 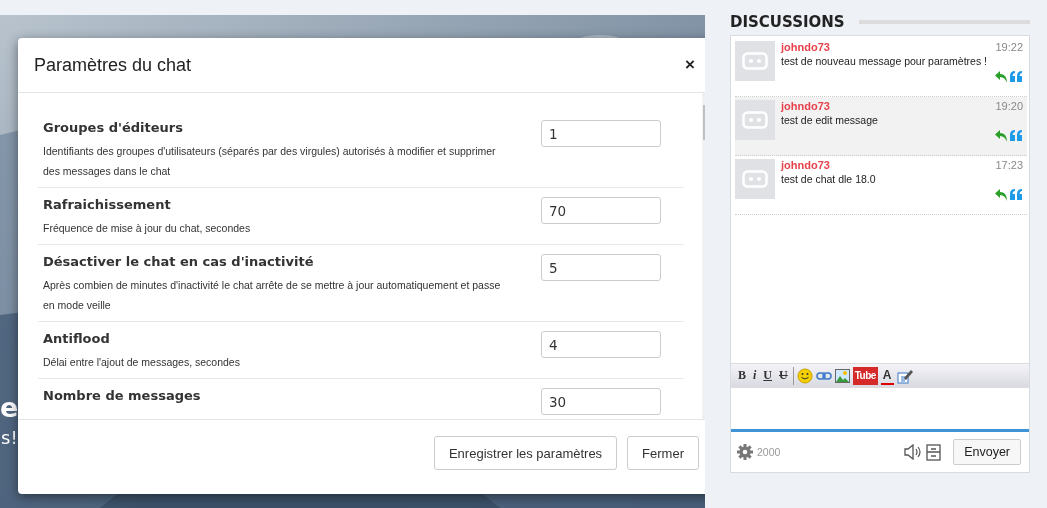 I want to click on setting-label: Nombre de messages, so click(x=122, y=395).